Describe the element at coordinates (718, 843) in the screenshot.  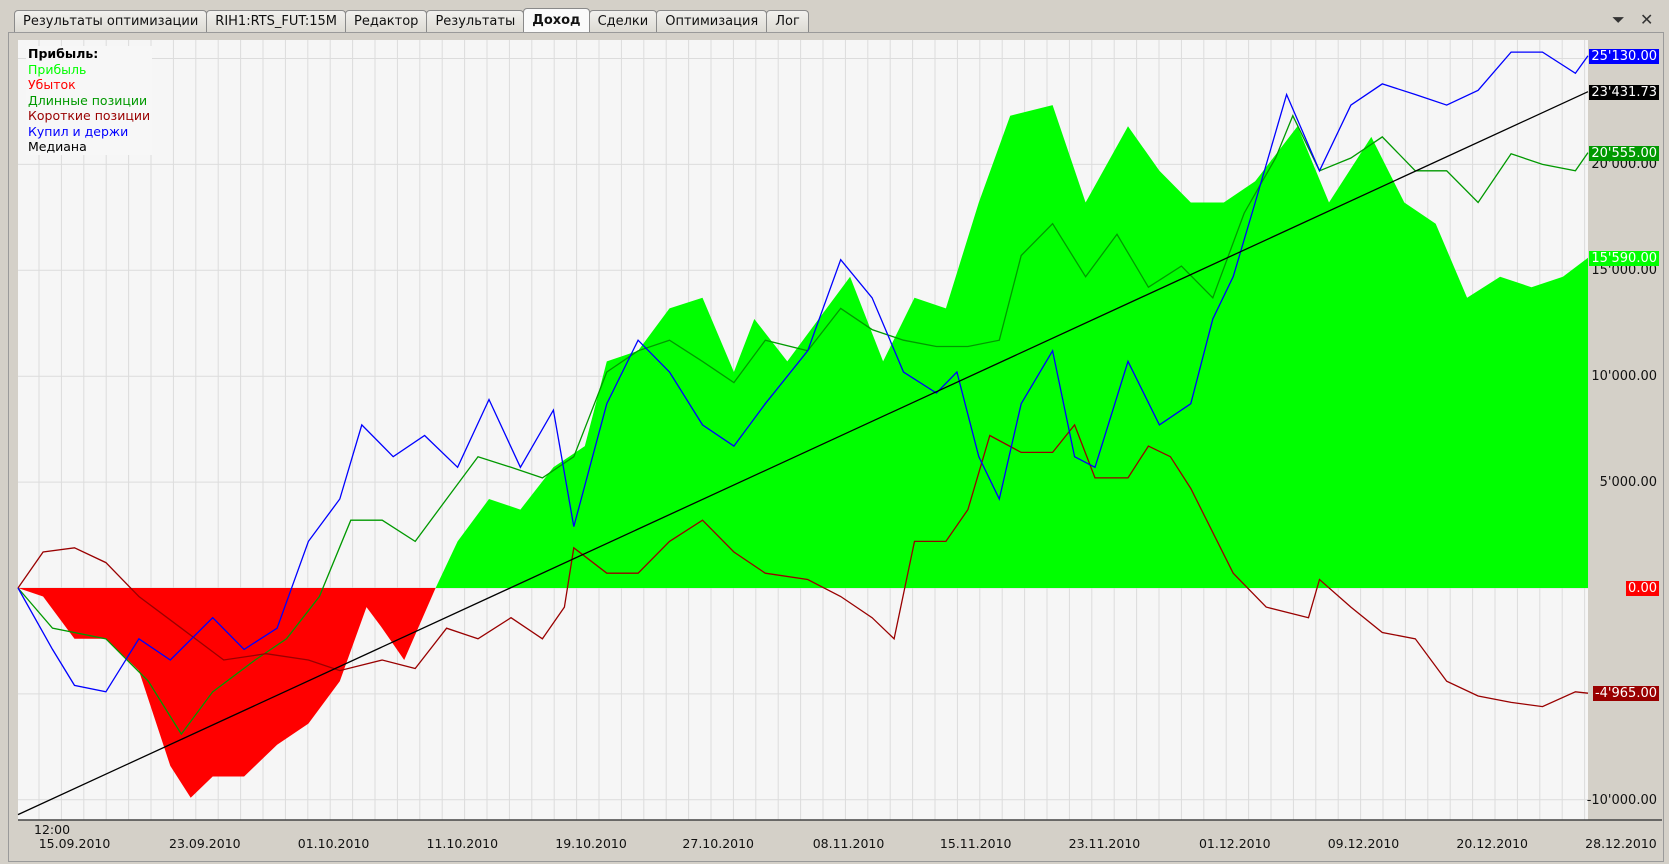
I see `x-tick-label: 27.10.2010` at that location.